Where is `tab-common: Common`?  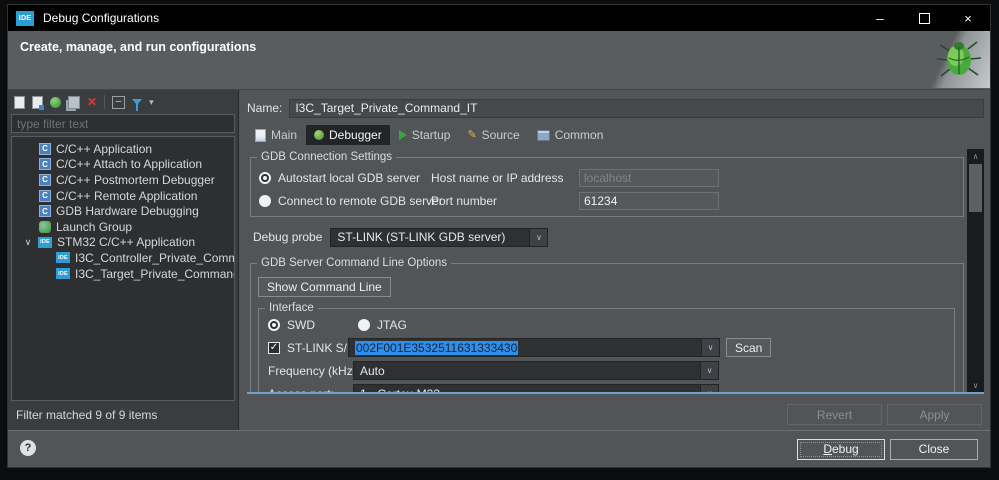 tab-common: Common is located at coordinates (570, 135).